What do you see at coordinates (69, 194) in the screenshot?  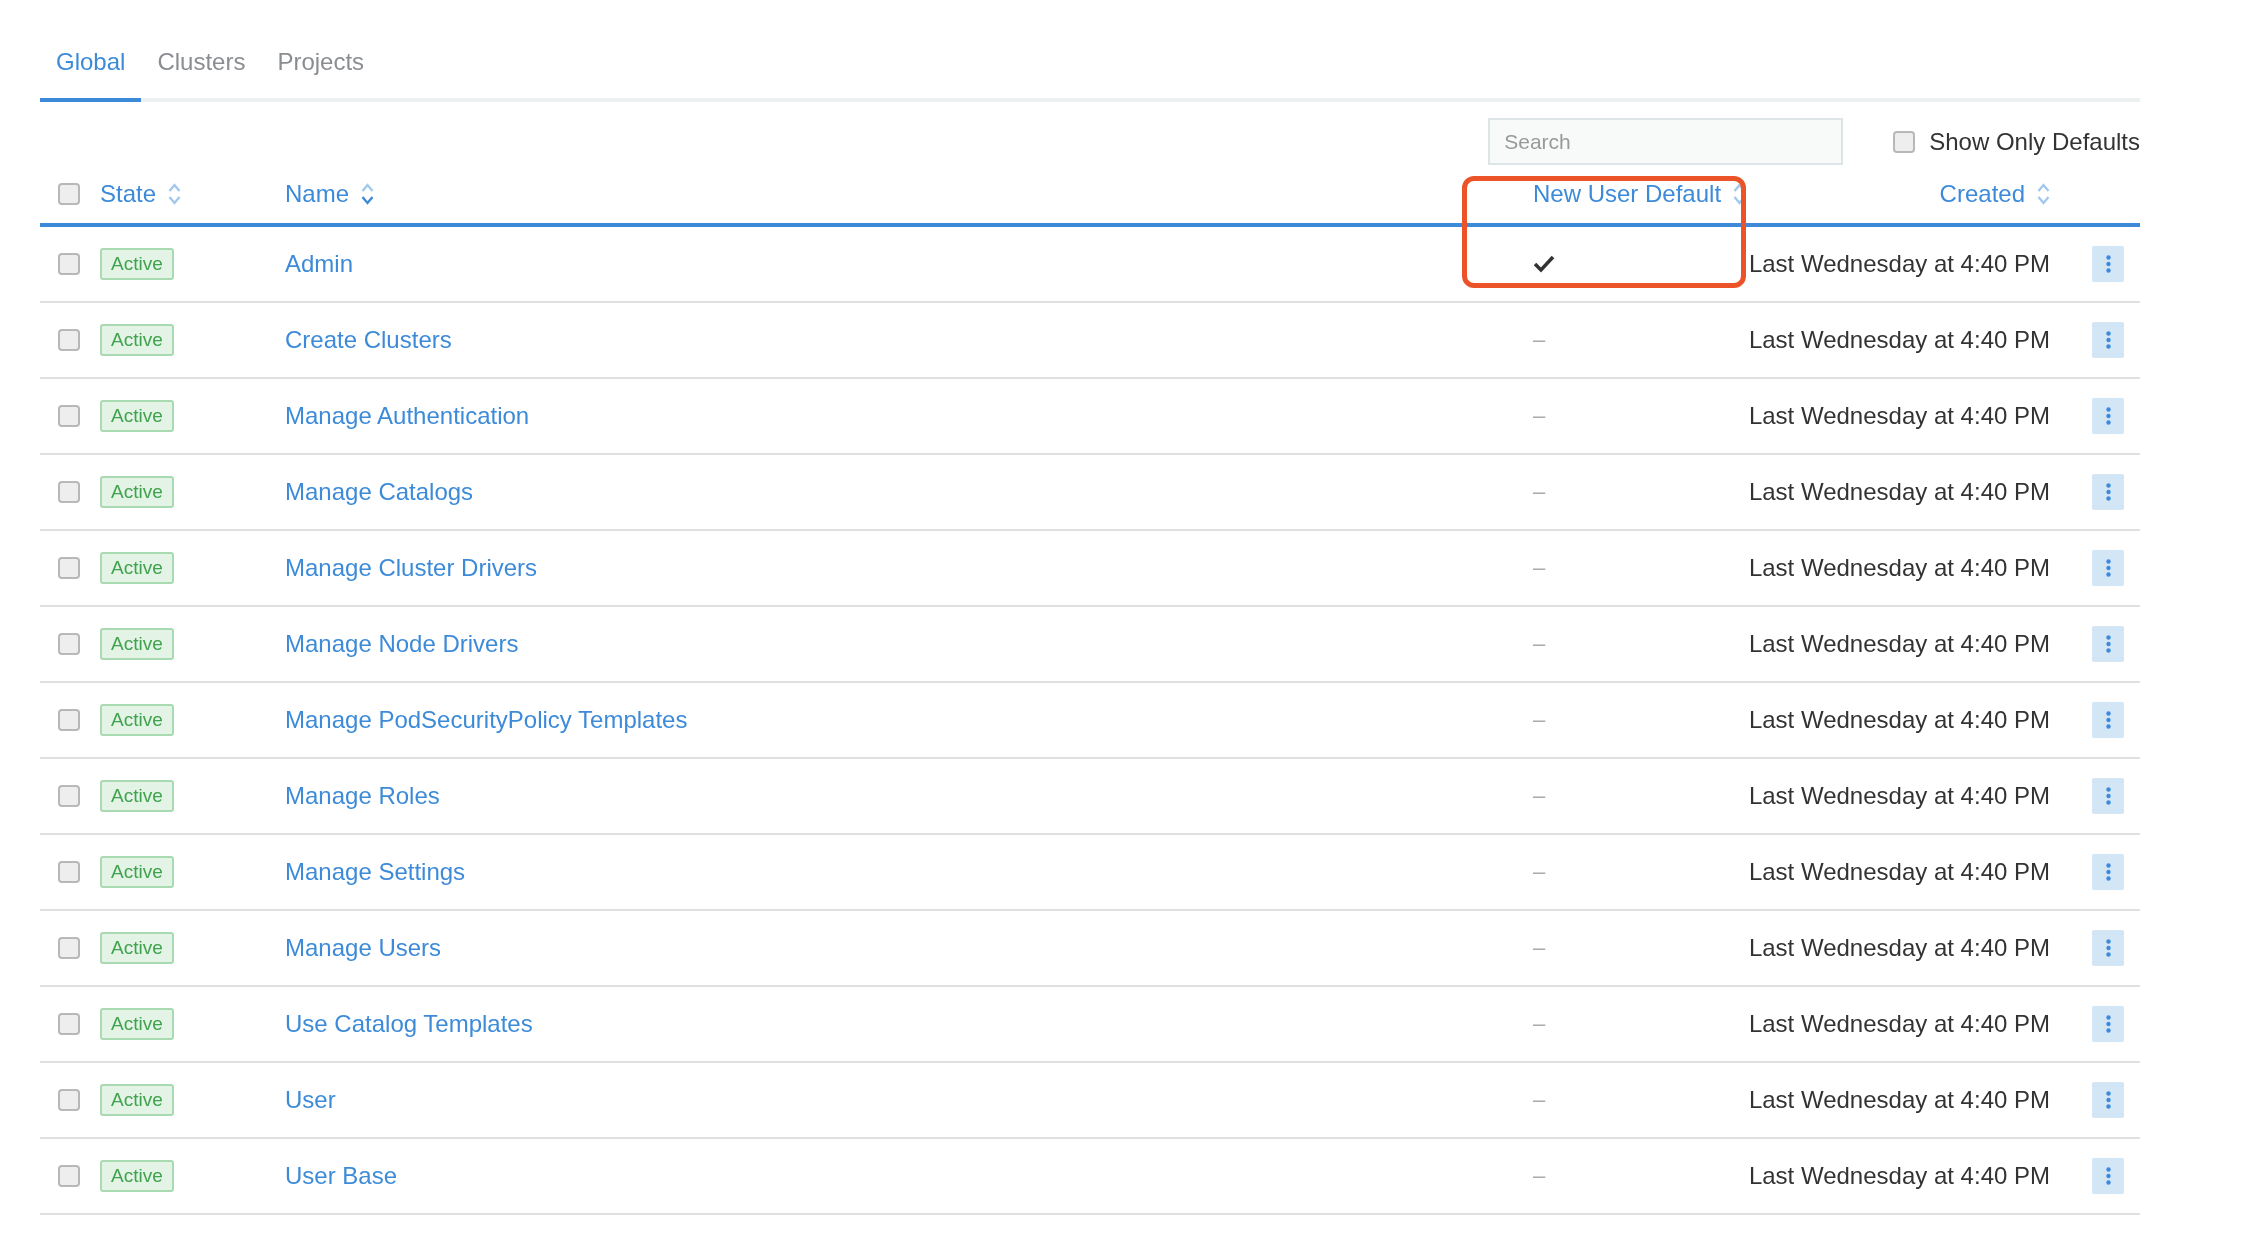 I see `select-all-checkbox` at bounding box center [69, 194].